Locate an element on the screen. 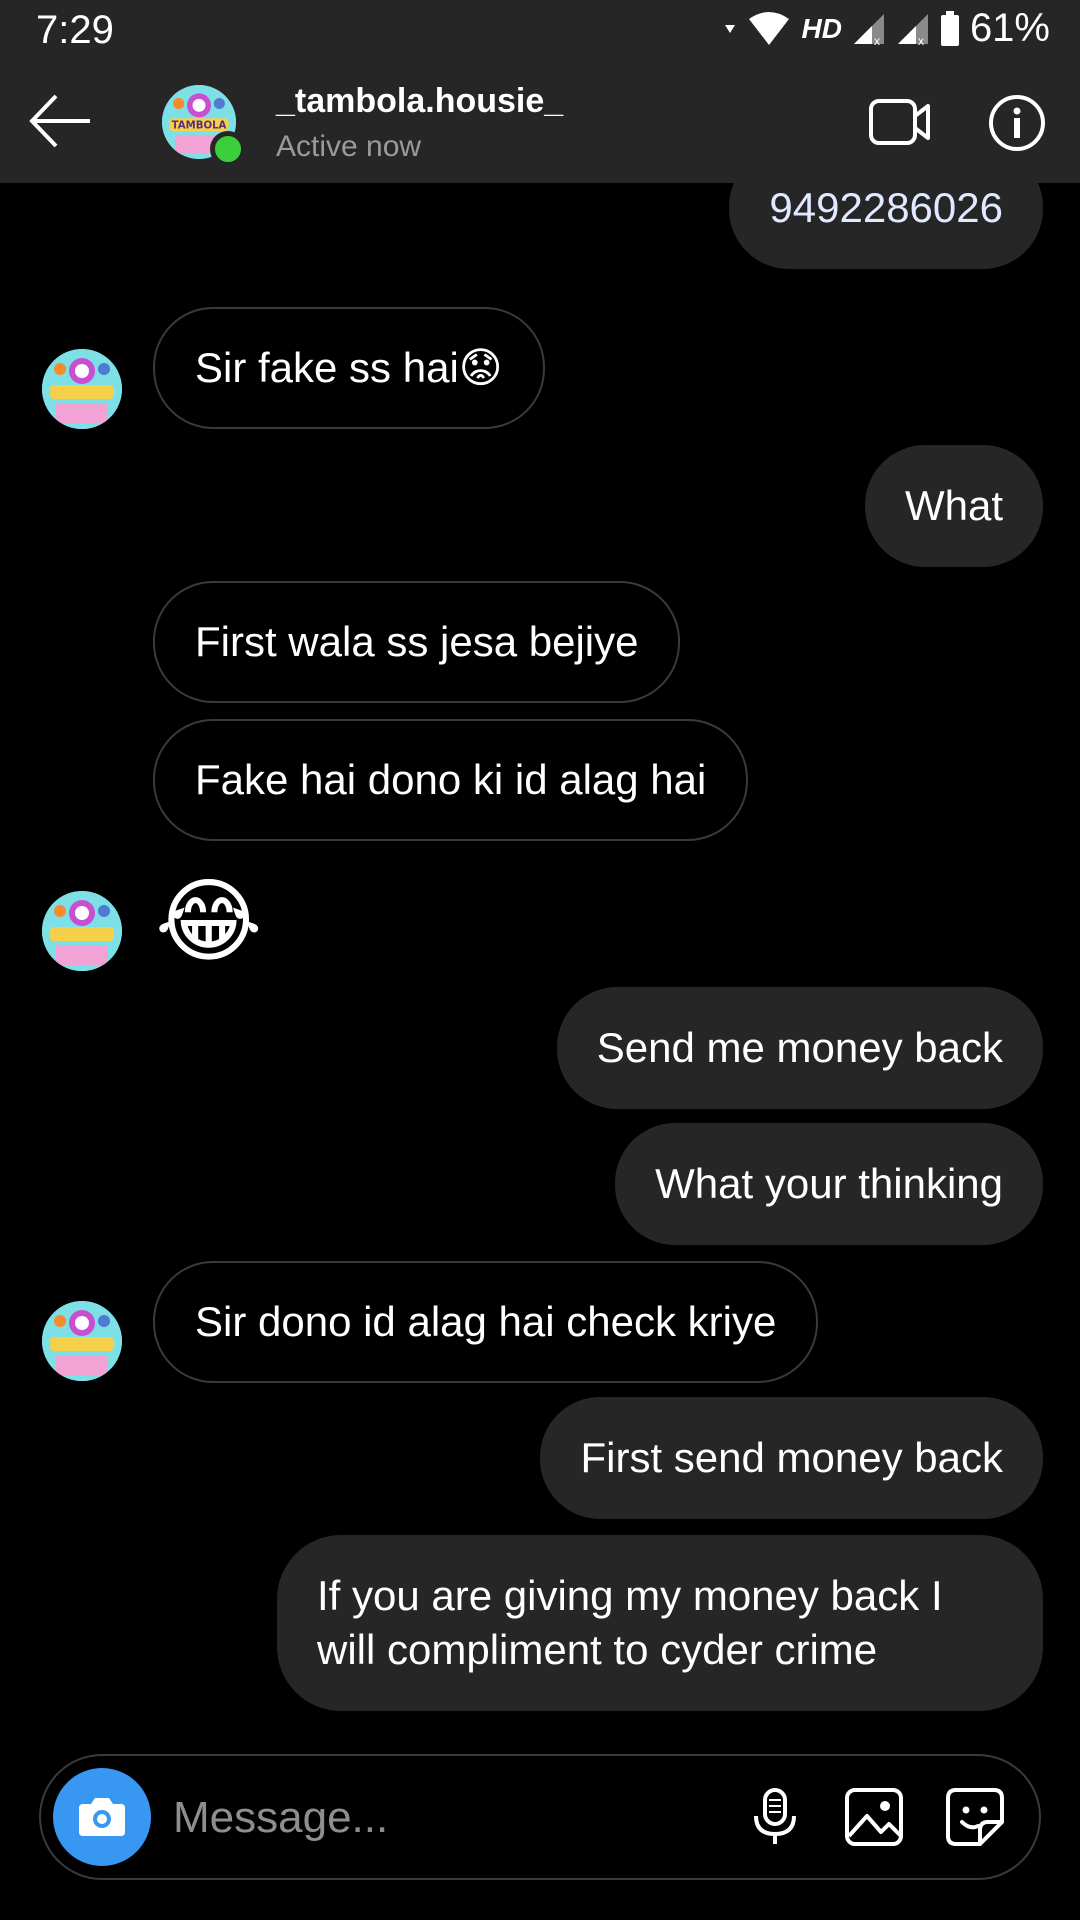 The width and height of the screenshot is (1080, 1920). camera-icon is located at coordinates (102, 1817).